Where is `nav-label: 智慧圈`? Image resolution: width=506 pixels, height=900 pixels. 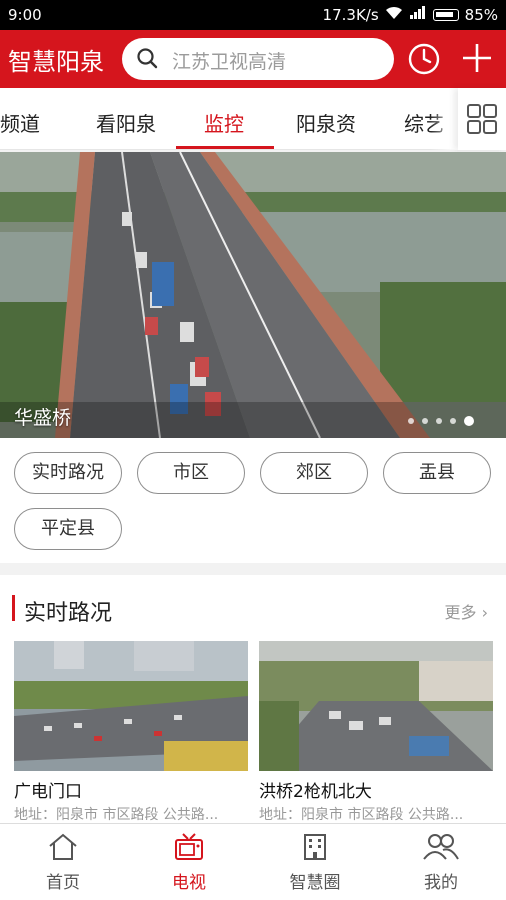
nav-label: 智慧圈 is located at coordinates (315, 883).